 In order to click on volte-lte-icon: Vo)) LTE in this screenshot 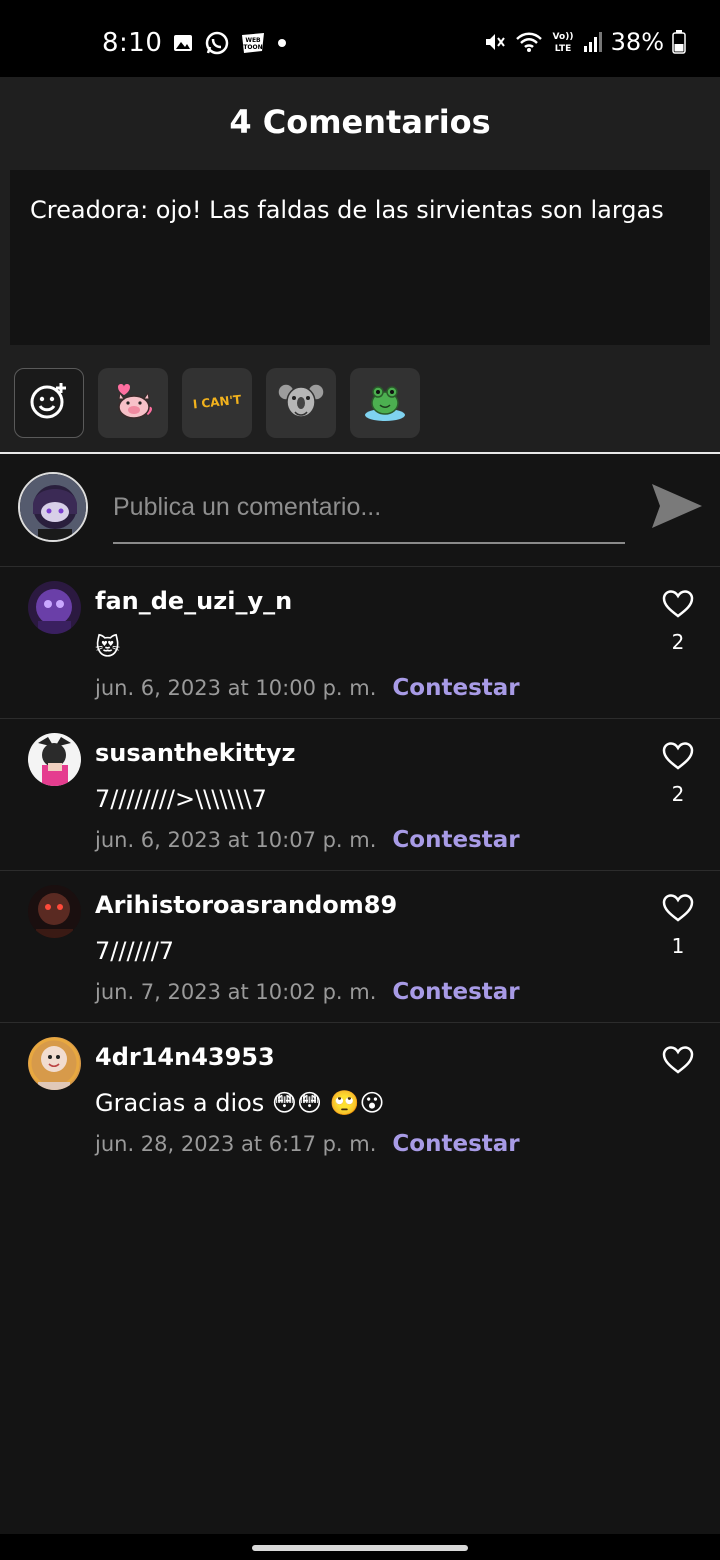, I will do `click(563, 42)`.